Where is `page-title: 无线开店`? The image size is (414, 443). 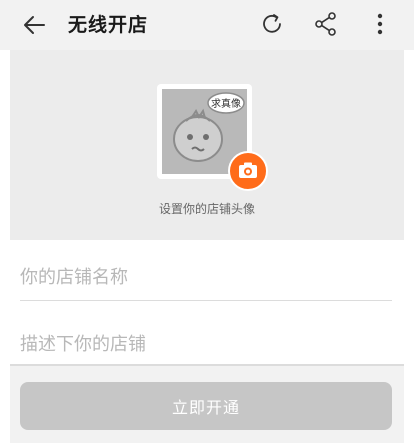 page-title: 无线开店 is located at coordinates (108, 25).